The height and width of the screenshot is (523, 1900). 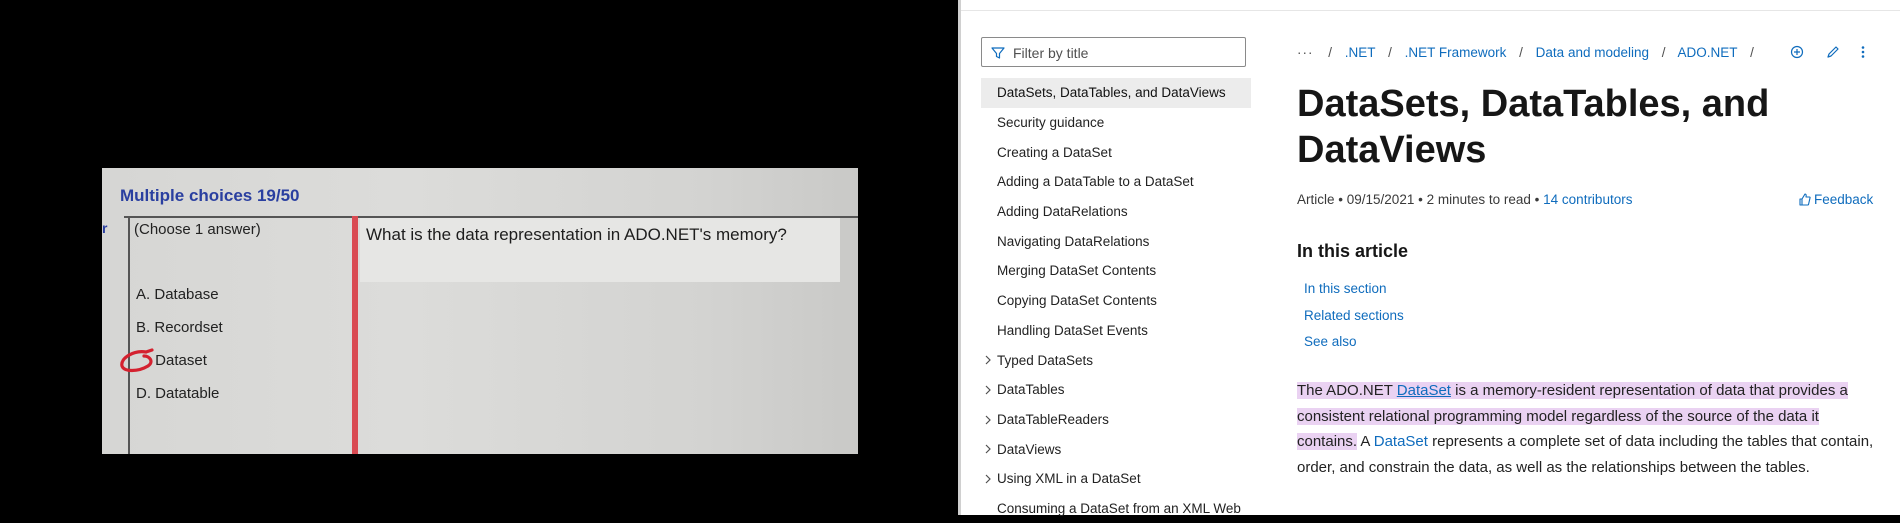 What do you see at coordinates (1051, 53) in the screenshot?
I see `filter-placeholder: Filter by title` at bounding box center [1051, 53].